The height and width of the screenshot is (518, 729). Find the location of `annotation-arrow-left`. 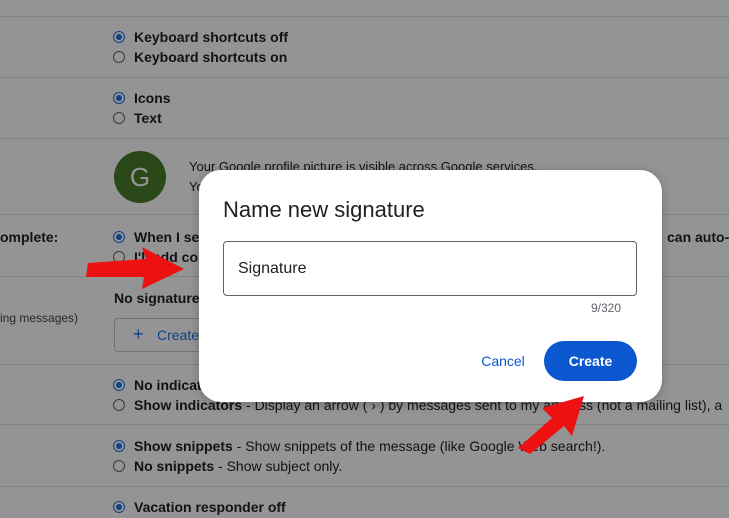

annotation-arrow-left is located at coordinates (135, 268).